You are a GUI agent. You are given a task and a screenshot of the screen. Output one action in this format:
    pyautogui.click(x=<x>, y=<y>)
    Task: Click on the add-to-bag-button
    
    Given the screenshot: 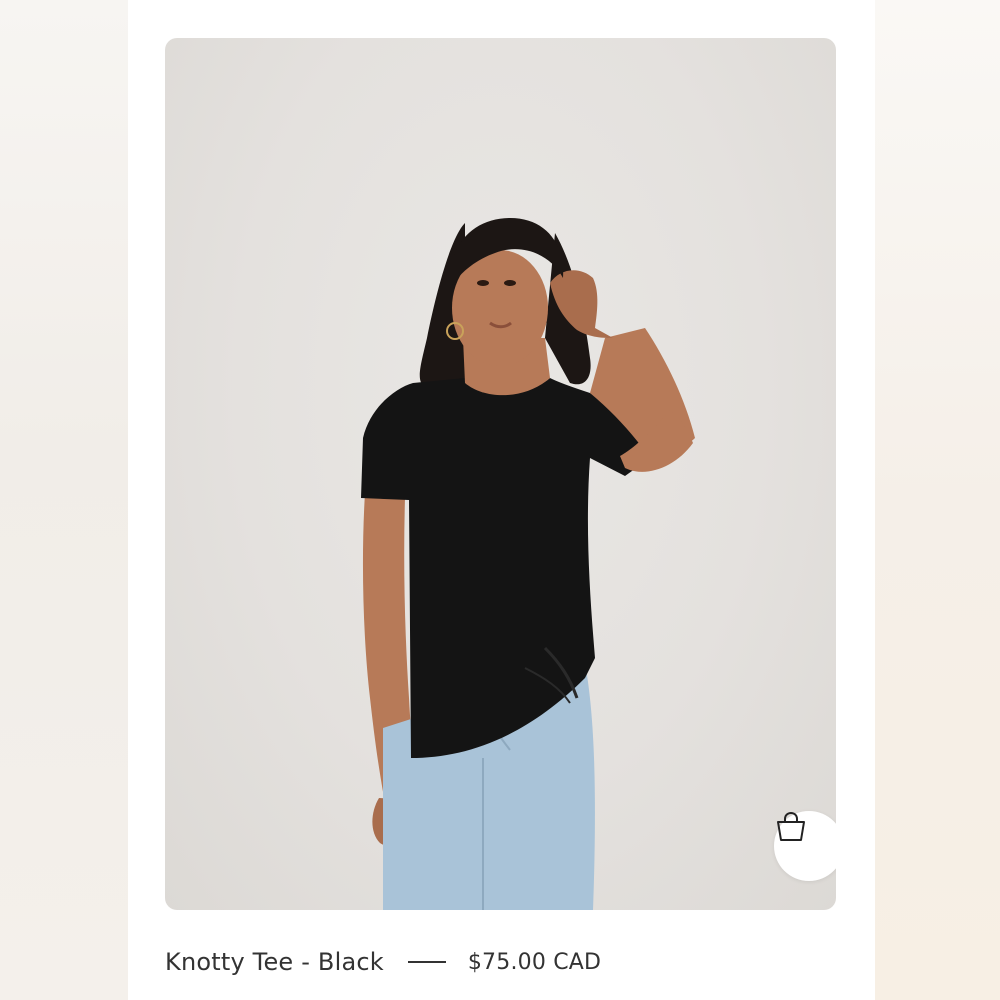 What is the action you would take?
    pyautogui.click(x=805, y=846)
    